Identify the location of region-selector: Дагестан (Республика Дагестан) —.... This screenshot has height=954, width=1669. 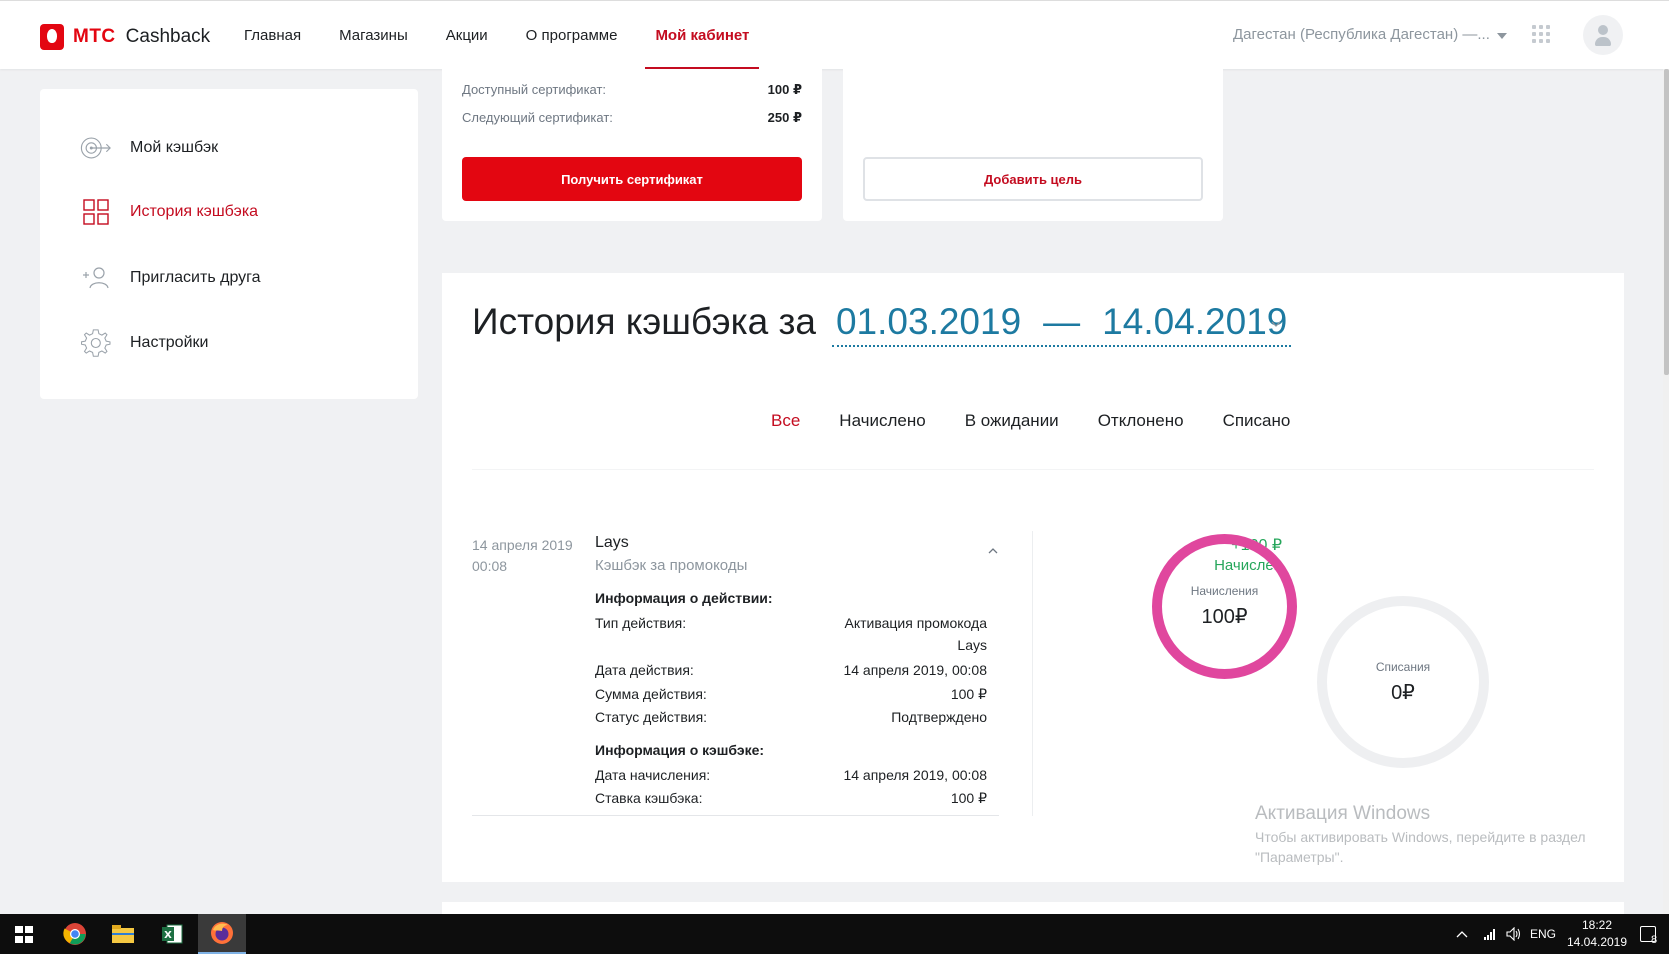
(1361, 34).